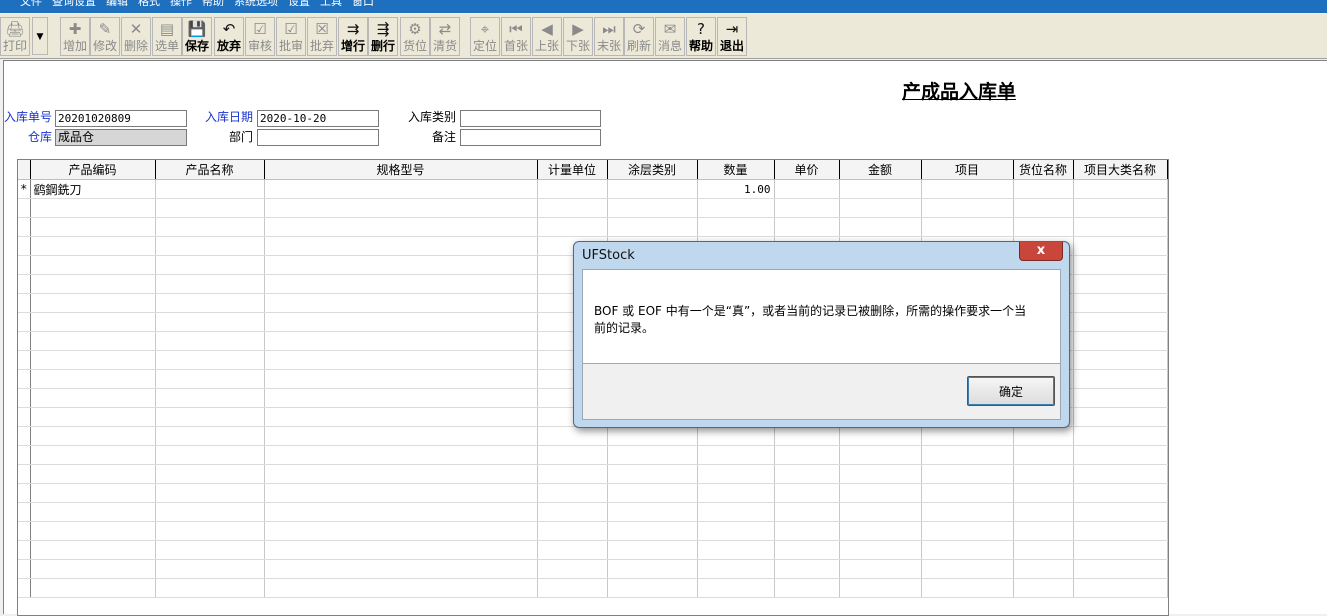  Describe the element at coordinates (260, 36) in the screenshot. I see `toolbar-button: ☑ 审核` at that location.